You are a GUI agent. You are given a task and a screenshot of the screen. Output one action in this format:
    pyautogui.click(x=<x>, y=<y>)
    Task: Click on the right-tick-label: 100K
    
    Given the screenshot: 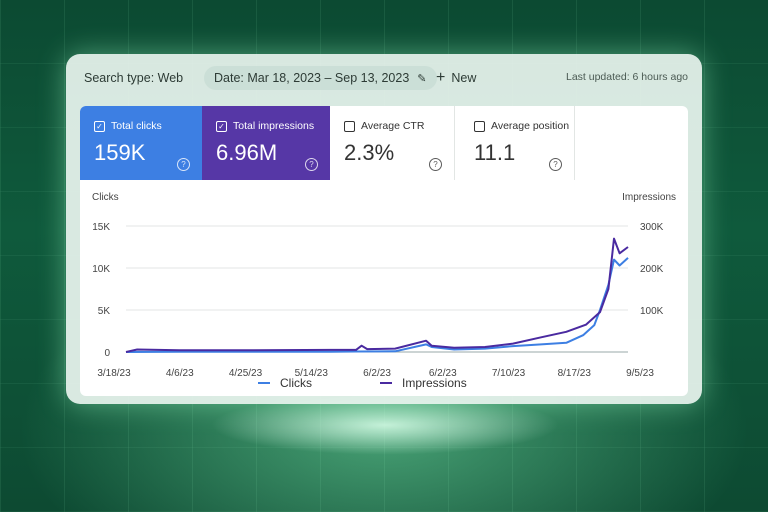 What is the action you would take?
    pyautogui.click(x=652, y=311)
    